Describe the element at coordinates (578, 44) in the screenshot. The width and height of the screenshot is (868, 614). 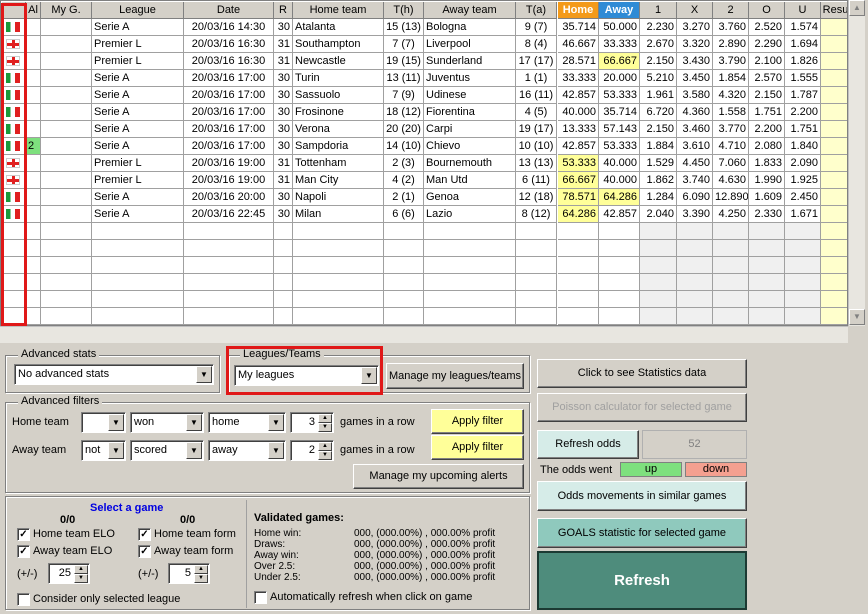
I see `table-cell: 46.667` at that location.